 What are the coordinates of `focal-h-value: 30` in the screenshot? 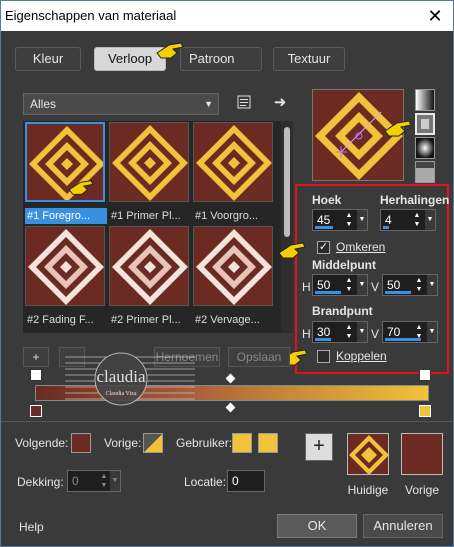 It's located at (324, 332).